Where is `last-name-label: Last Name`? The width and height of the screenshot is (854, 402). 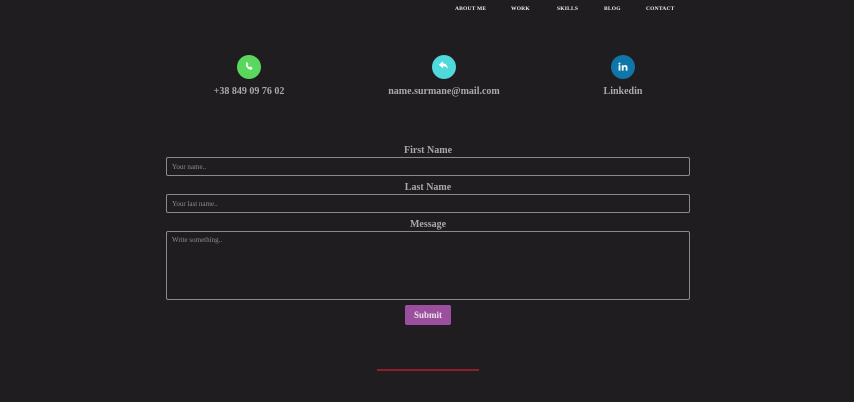
last-name-label: Last Name is located at coordinates (428, 187).